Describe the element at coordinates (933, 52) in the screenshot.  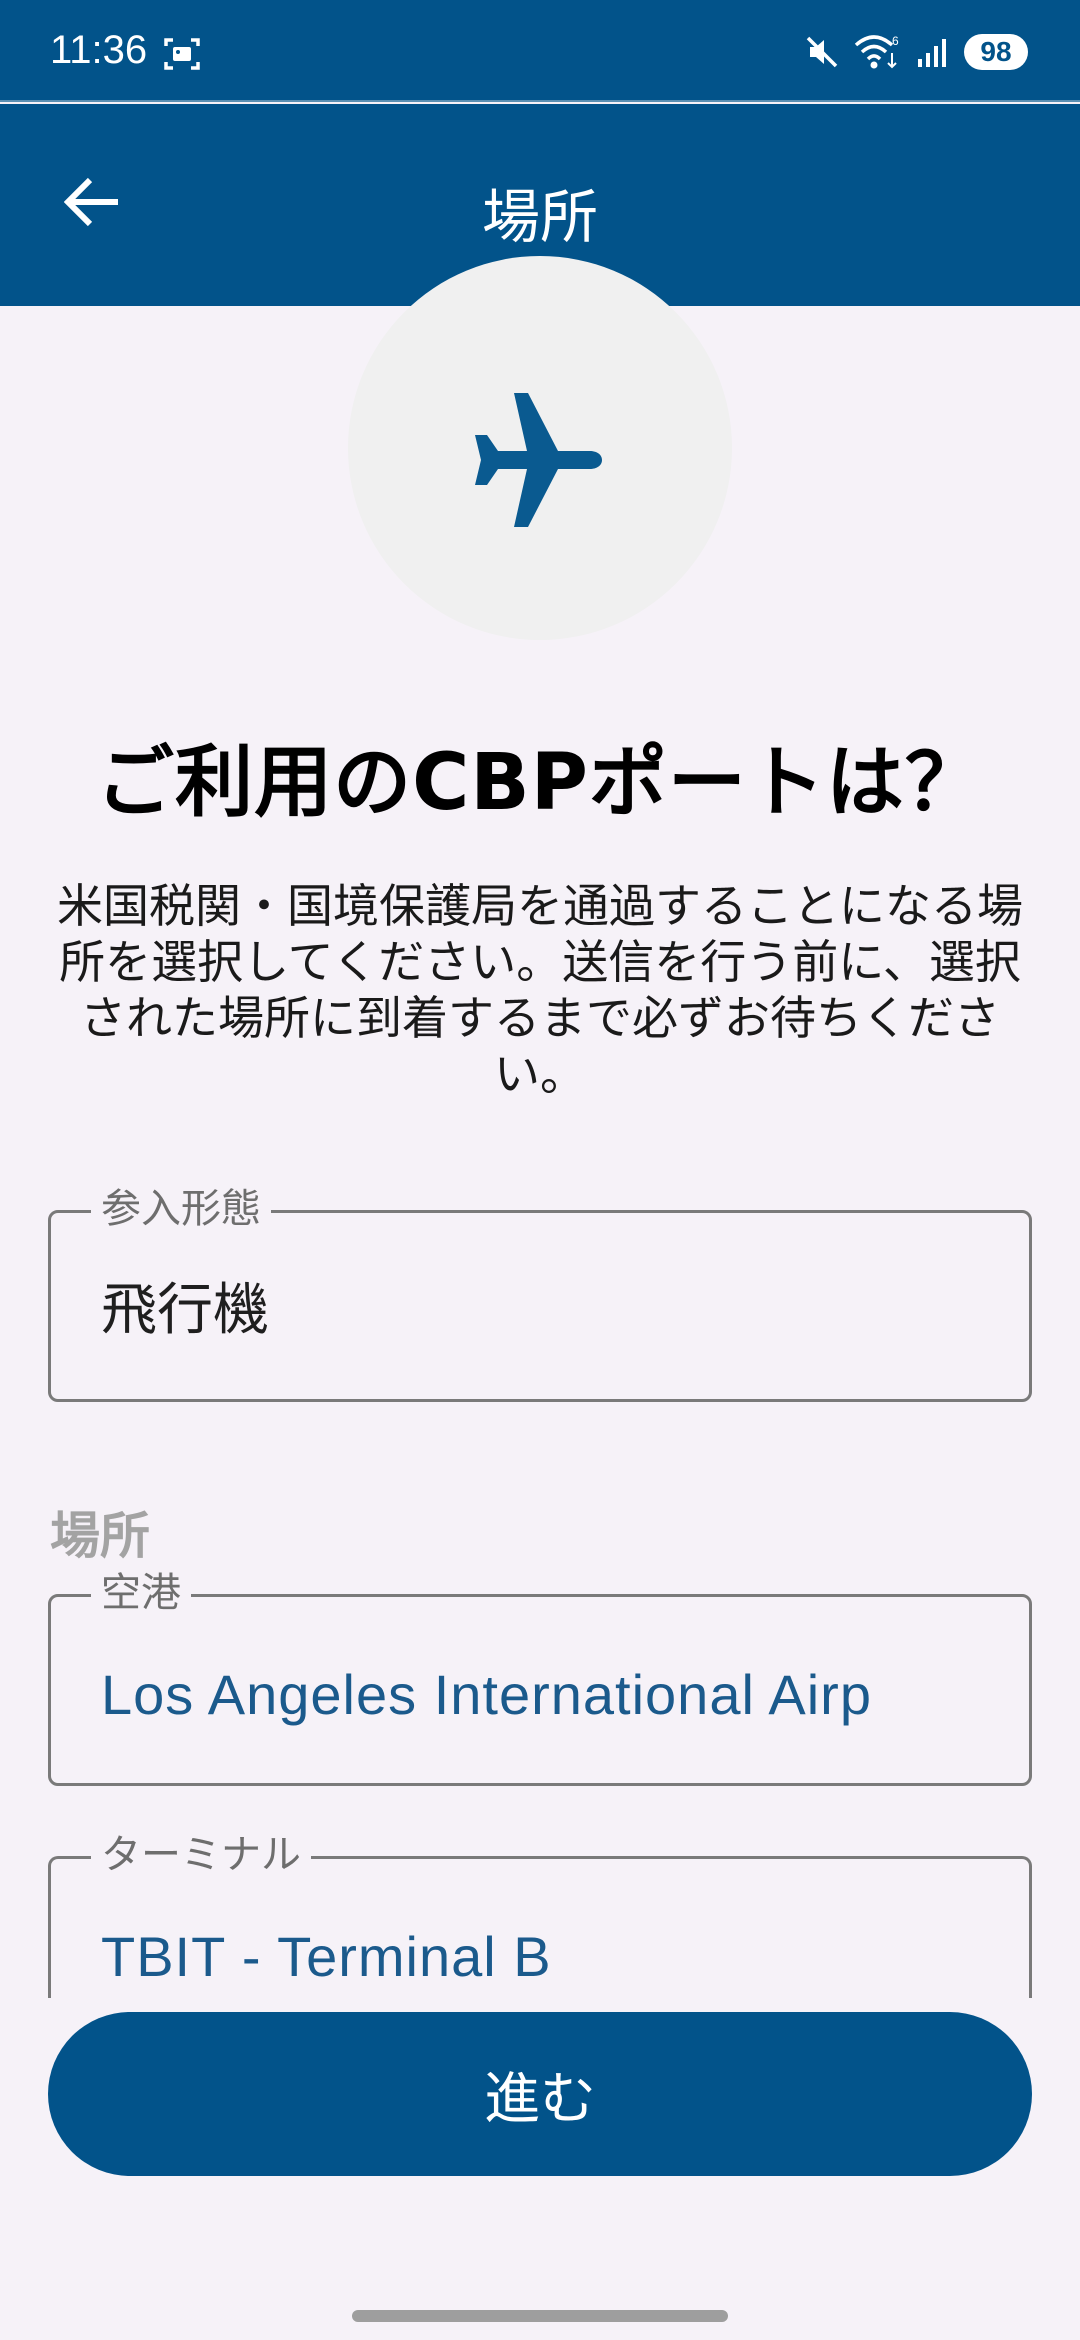
I see `signal-icon` at that location.